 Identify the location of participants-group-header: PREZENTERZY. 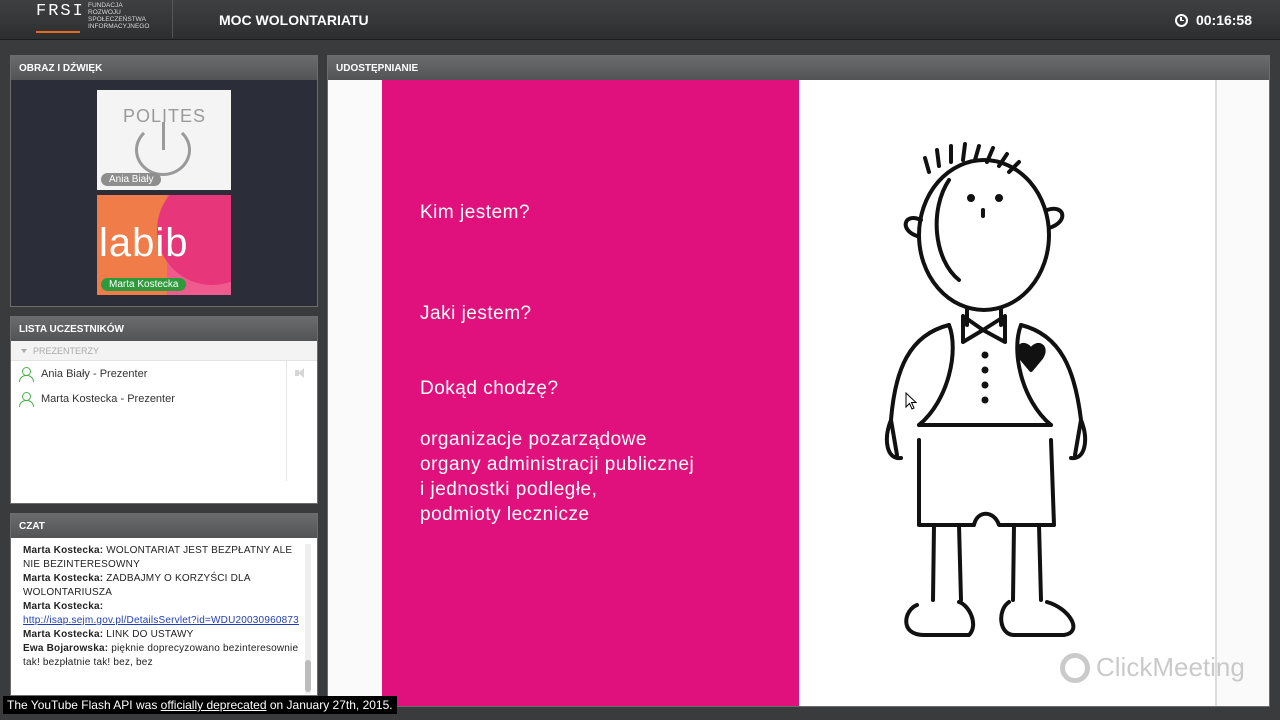
(164, 351).